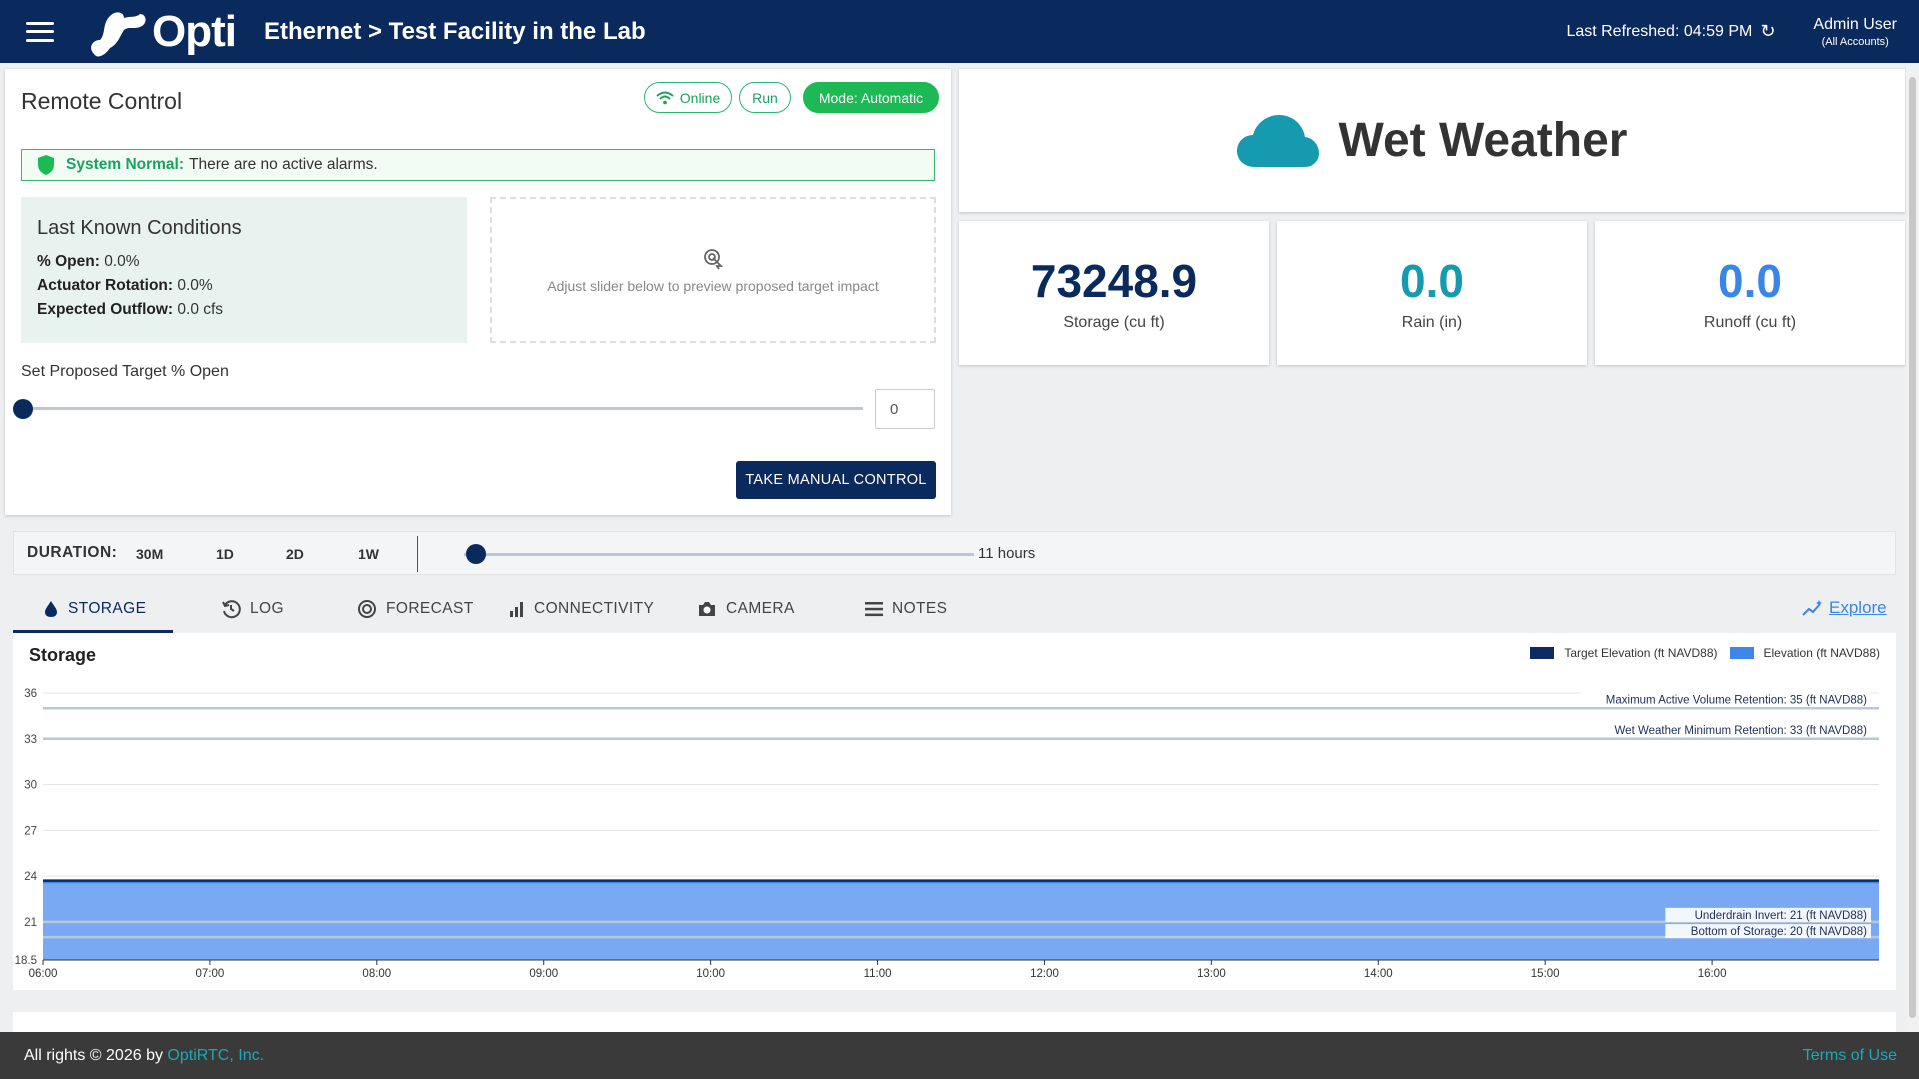 The image size is (1919, 1079). What do you see at coordinates (836, 480) in the screenshot?
I see `take-manual-control-button: TAKE MANUAL CONTROL` at bounding box center [836, 480].